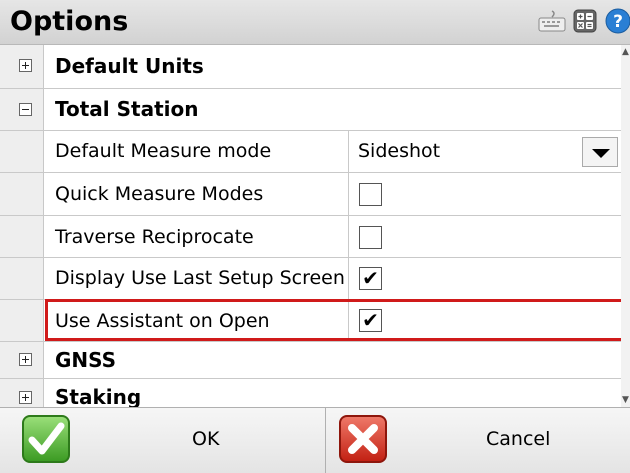  I want to click on help-icon: ?, so click(617, 21).